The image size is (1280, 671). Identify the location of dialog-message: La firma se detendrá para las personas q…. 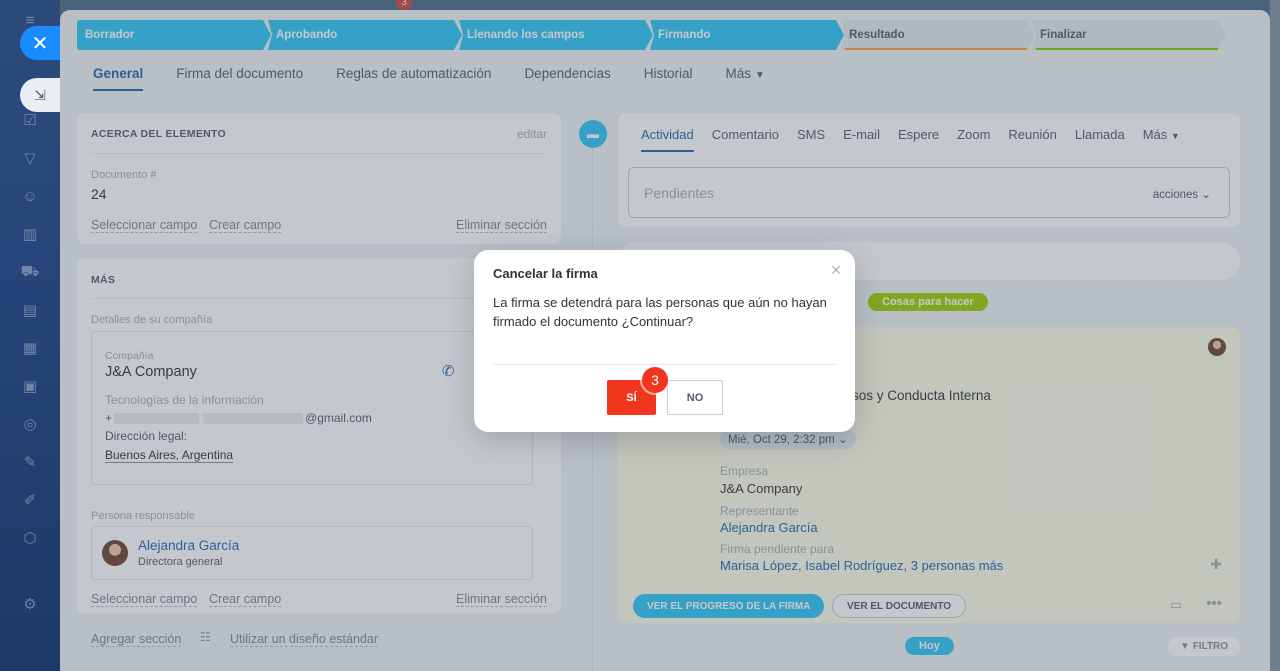
(660, 312).